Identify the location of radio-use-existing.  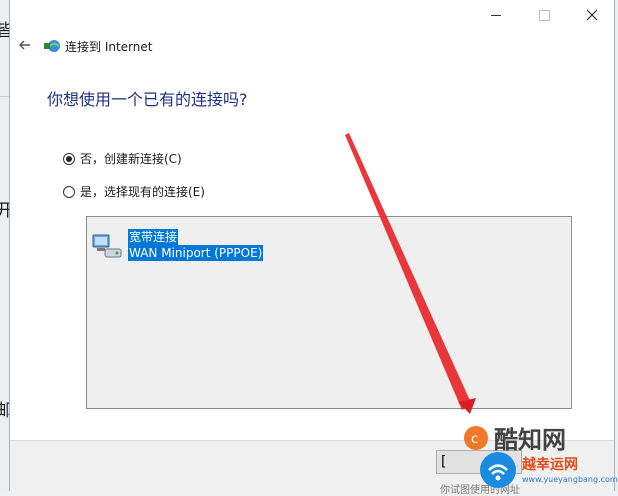
(69, 191).